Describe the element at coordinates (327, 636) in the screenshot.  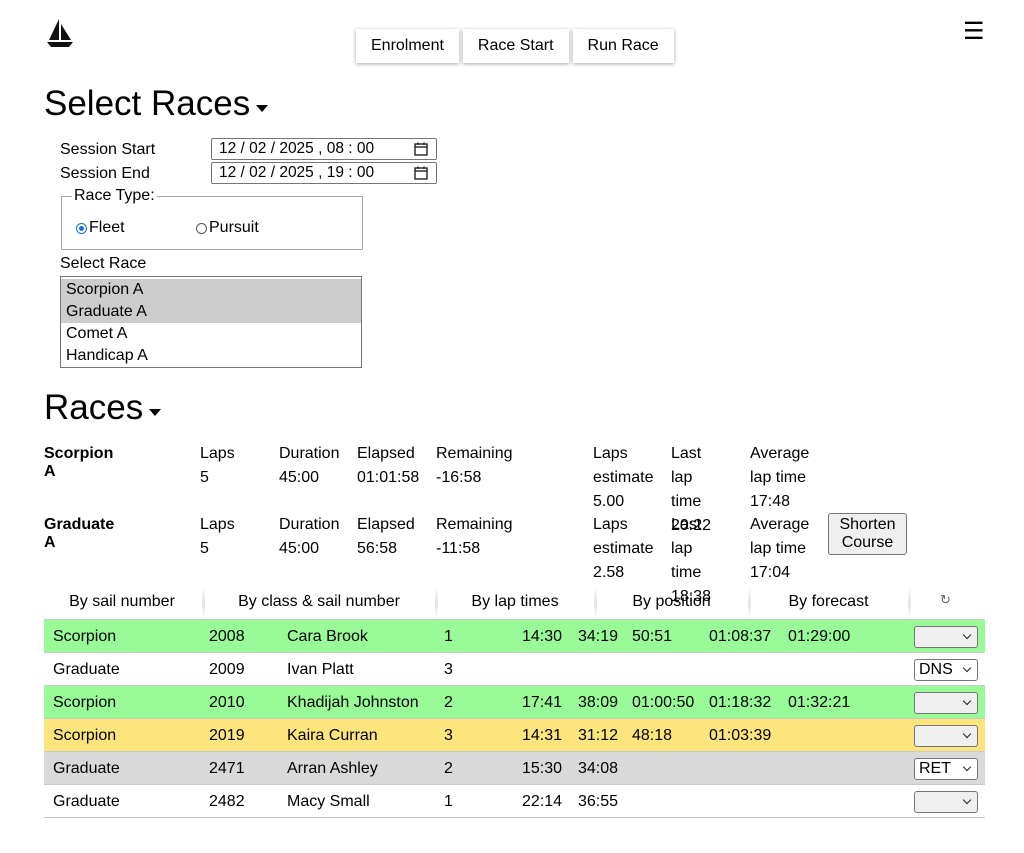
I see `entry-helm-name: Cara Brook` at that location.